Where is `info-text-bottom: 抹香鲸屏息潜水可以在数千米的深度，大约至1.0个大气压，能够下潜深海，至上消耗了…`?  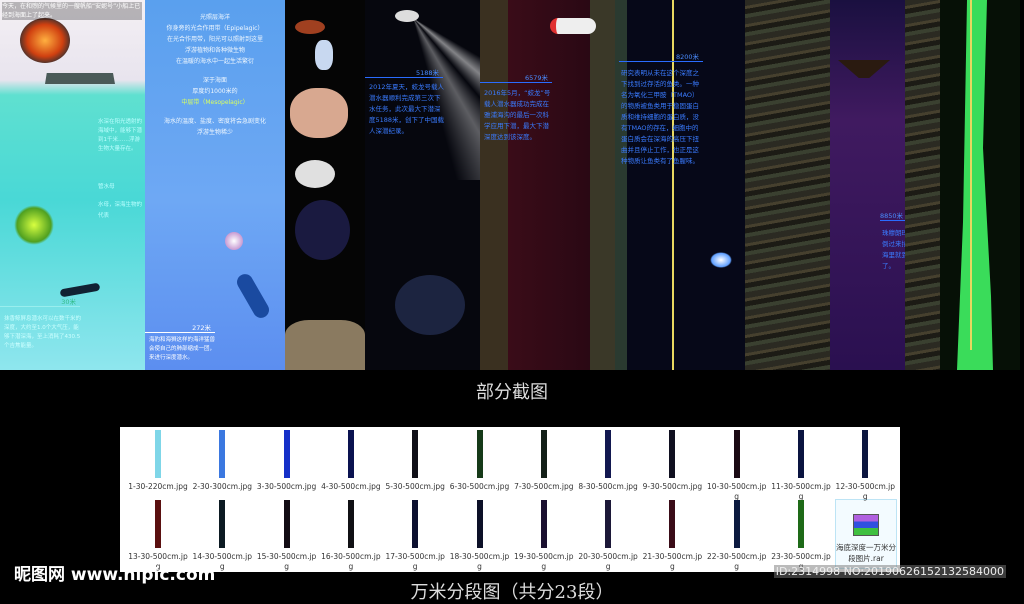
info-text-bottom: 抹香鲸屏息潜水可以在数千米的深度，大约至1.0个大气压，能够下潜深海，至上消耗了… is located at coordinates (43, 332).